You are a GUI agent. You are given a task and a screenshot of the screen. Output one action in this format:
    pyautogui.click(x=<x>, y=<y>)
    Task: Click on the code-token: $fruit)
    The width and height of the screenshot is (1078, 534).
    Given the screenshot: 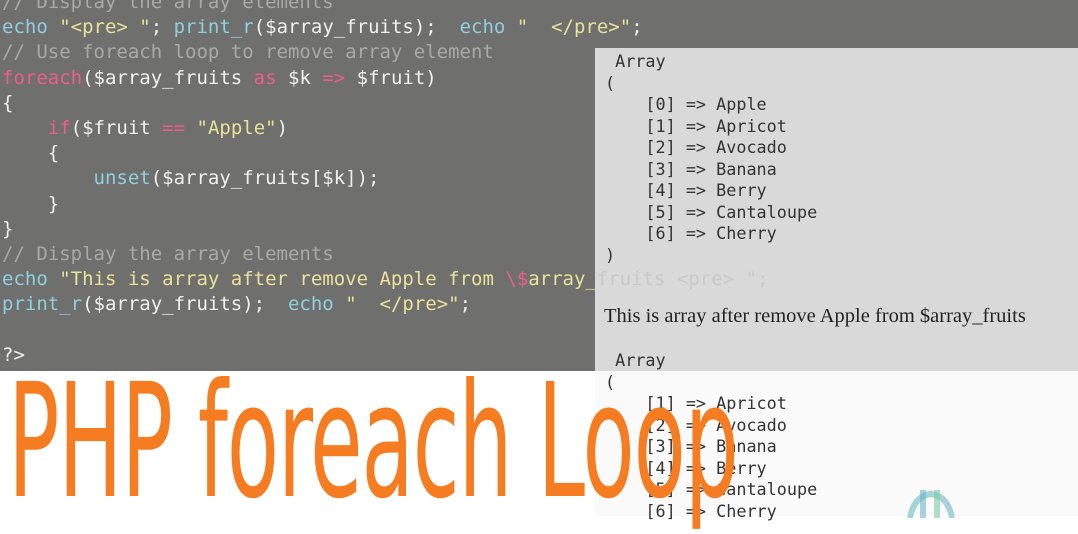 What is the action you would take?
    pyautogui.click(x=391, y=77)
    